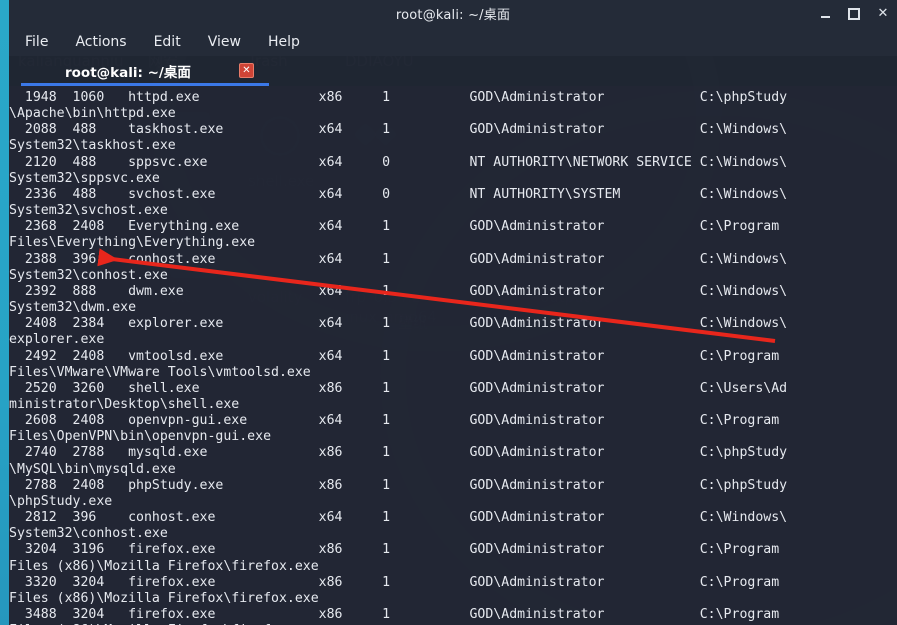 The image size is (897, 625). What do you see at coordinates (246, 70) in the screenshot?
I see `tab-close-icon: ✕` at bounding box center [246, 70].